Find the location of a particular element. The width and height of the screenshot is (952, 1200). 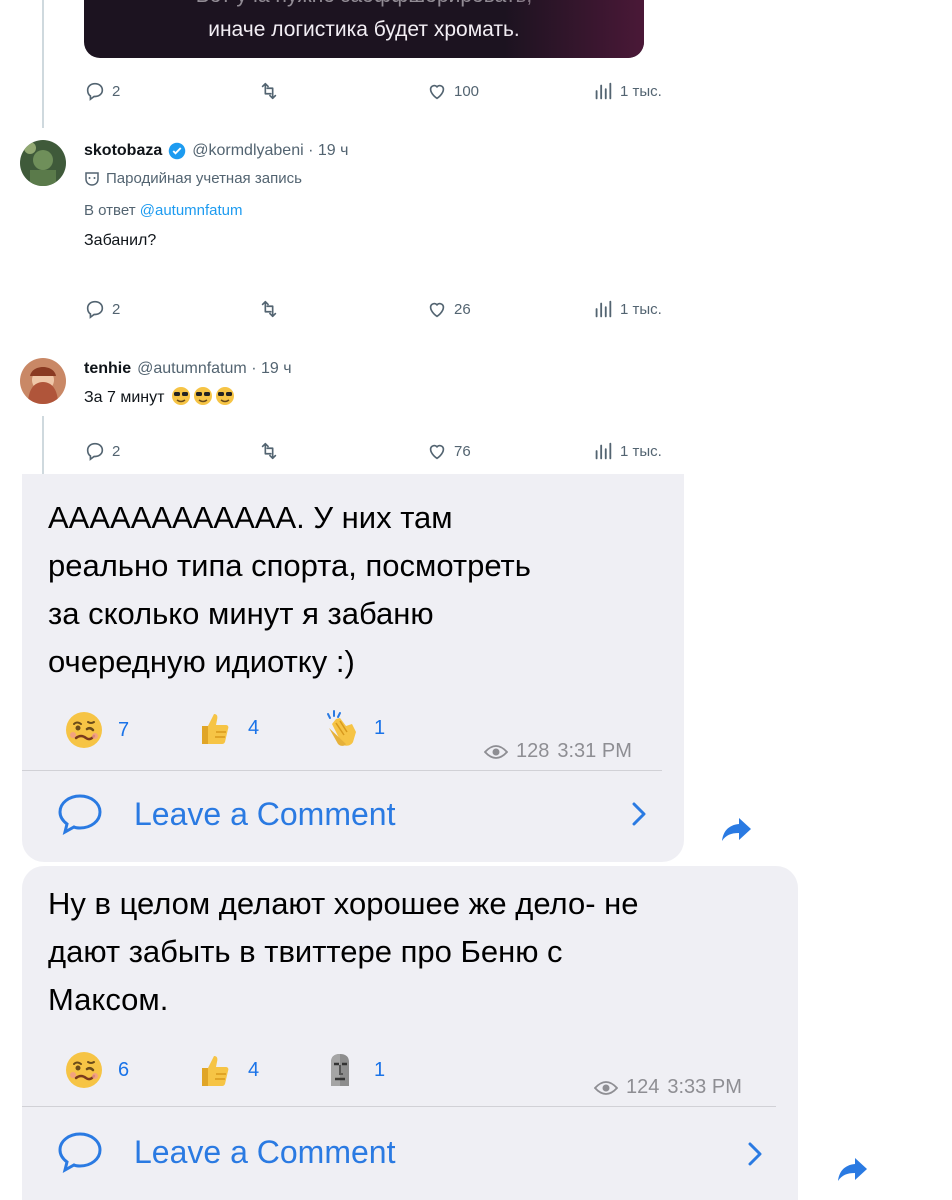

reaction-woozy: 7 is located at coordinates (96, 730).